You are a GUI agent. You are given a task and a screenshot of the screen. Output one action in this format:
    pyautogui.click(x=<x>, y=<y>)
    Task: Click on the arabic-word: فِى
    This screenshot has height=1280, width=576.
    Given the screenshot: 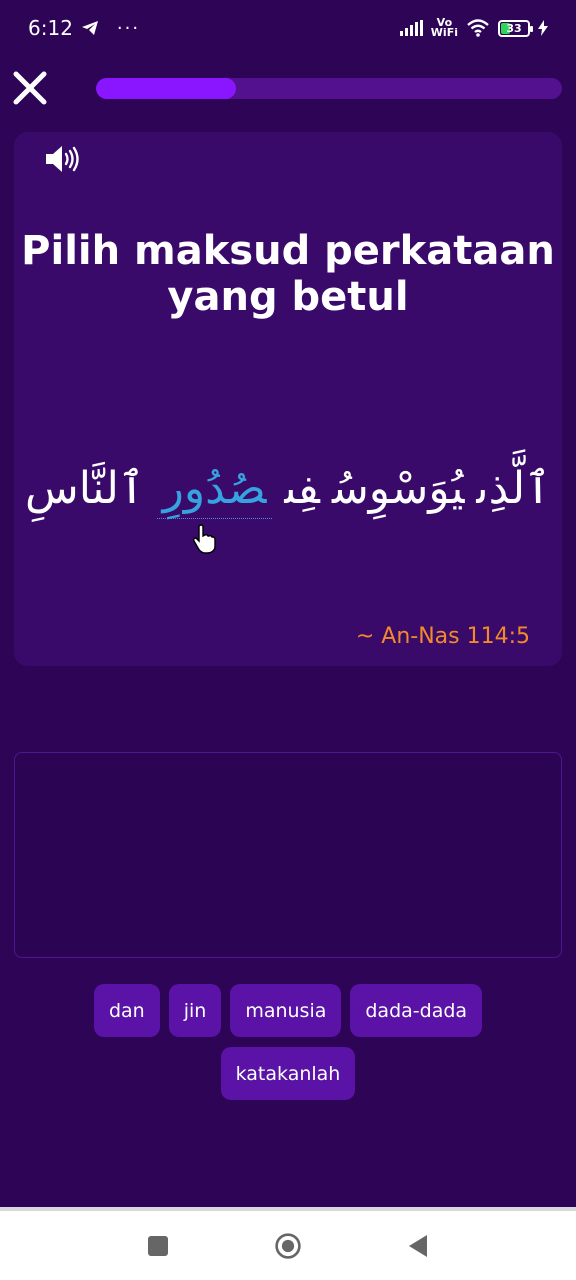 What is the action you would take?
    pyautogui.click(x=302, y=488)
    